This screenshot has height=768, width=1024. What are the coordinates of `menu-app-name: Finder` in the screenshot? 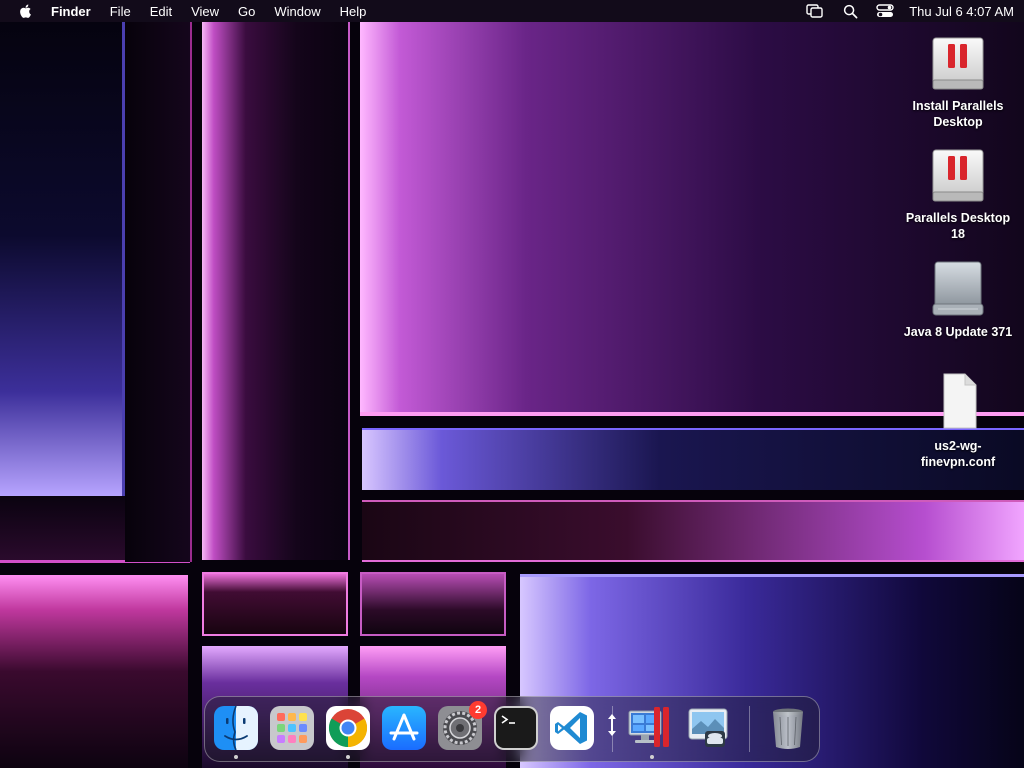 It's located at (71, 11).